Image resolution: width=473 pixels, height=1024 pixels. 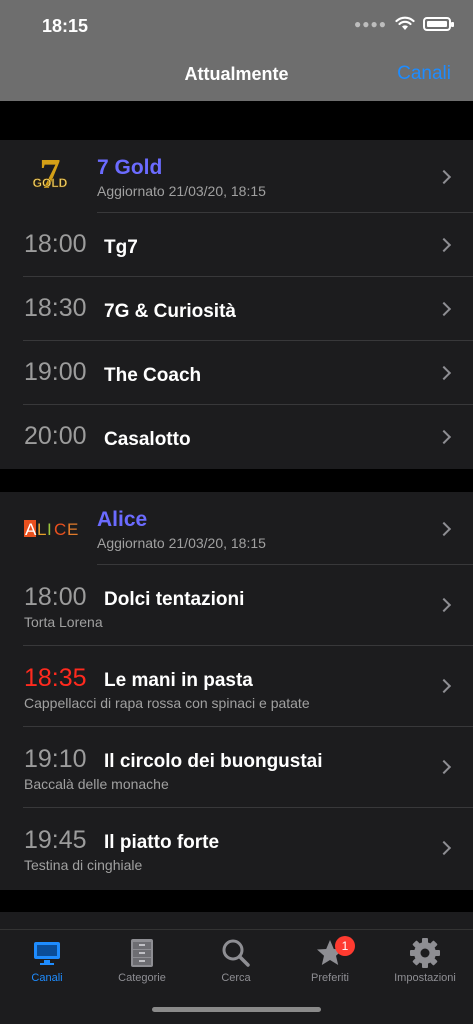 I want to click on tab-settings: Impostazioni, so click(x=425, y=960).